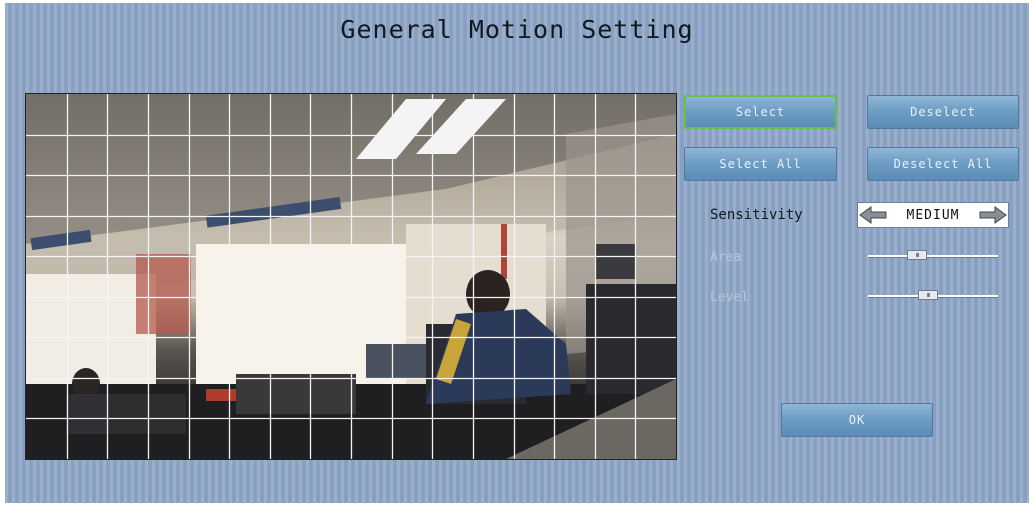  What do you see at coordinates (730, 297) in the screenshot?
I see `level-label: Level` at bounding box center [730, 297].